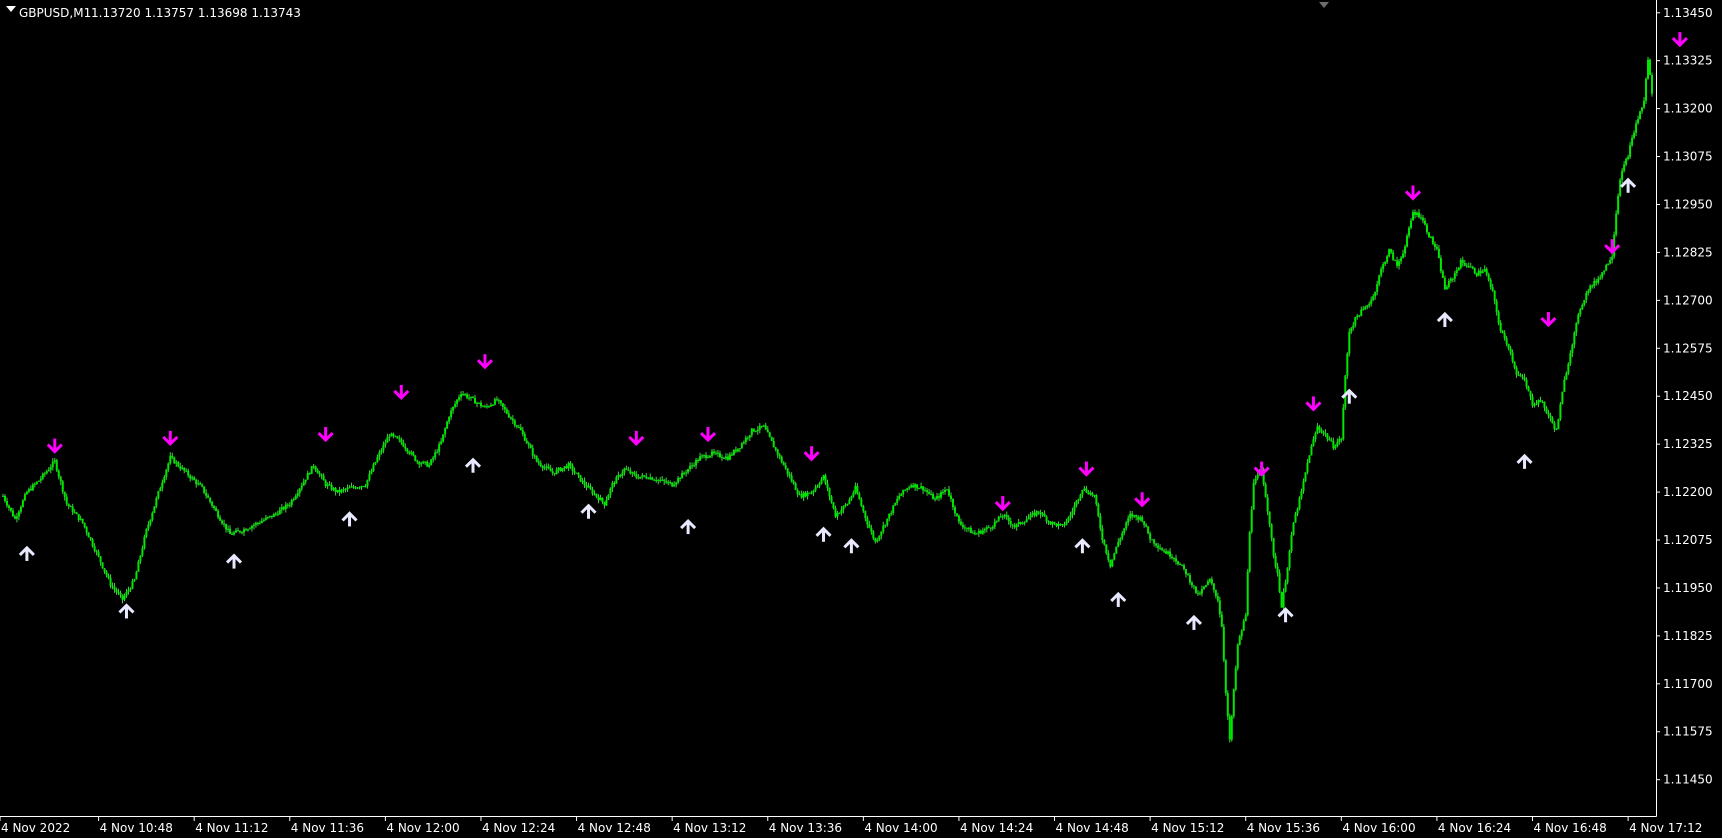 Image resolution: width=1722 pixels, height=838 pixels. Describe the element at coordinates (1688, 540) in the screenshot. I see `price-tick-label: 1.12075` at that location.